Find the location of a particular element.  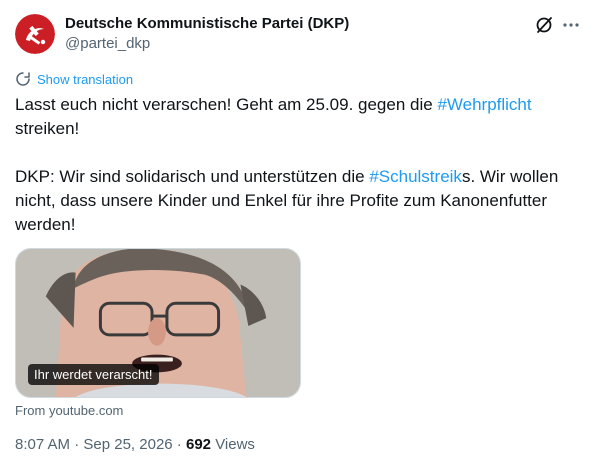

views-count: 692 is located at coordinates (198, 444).